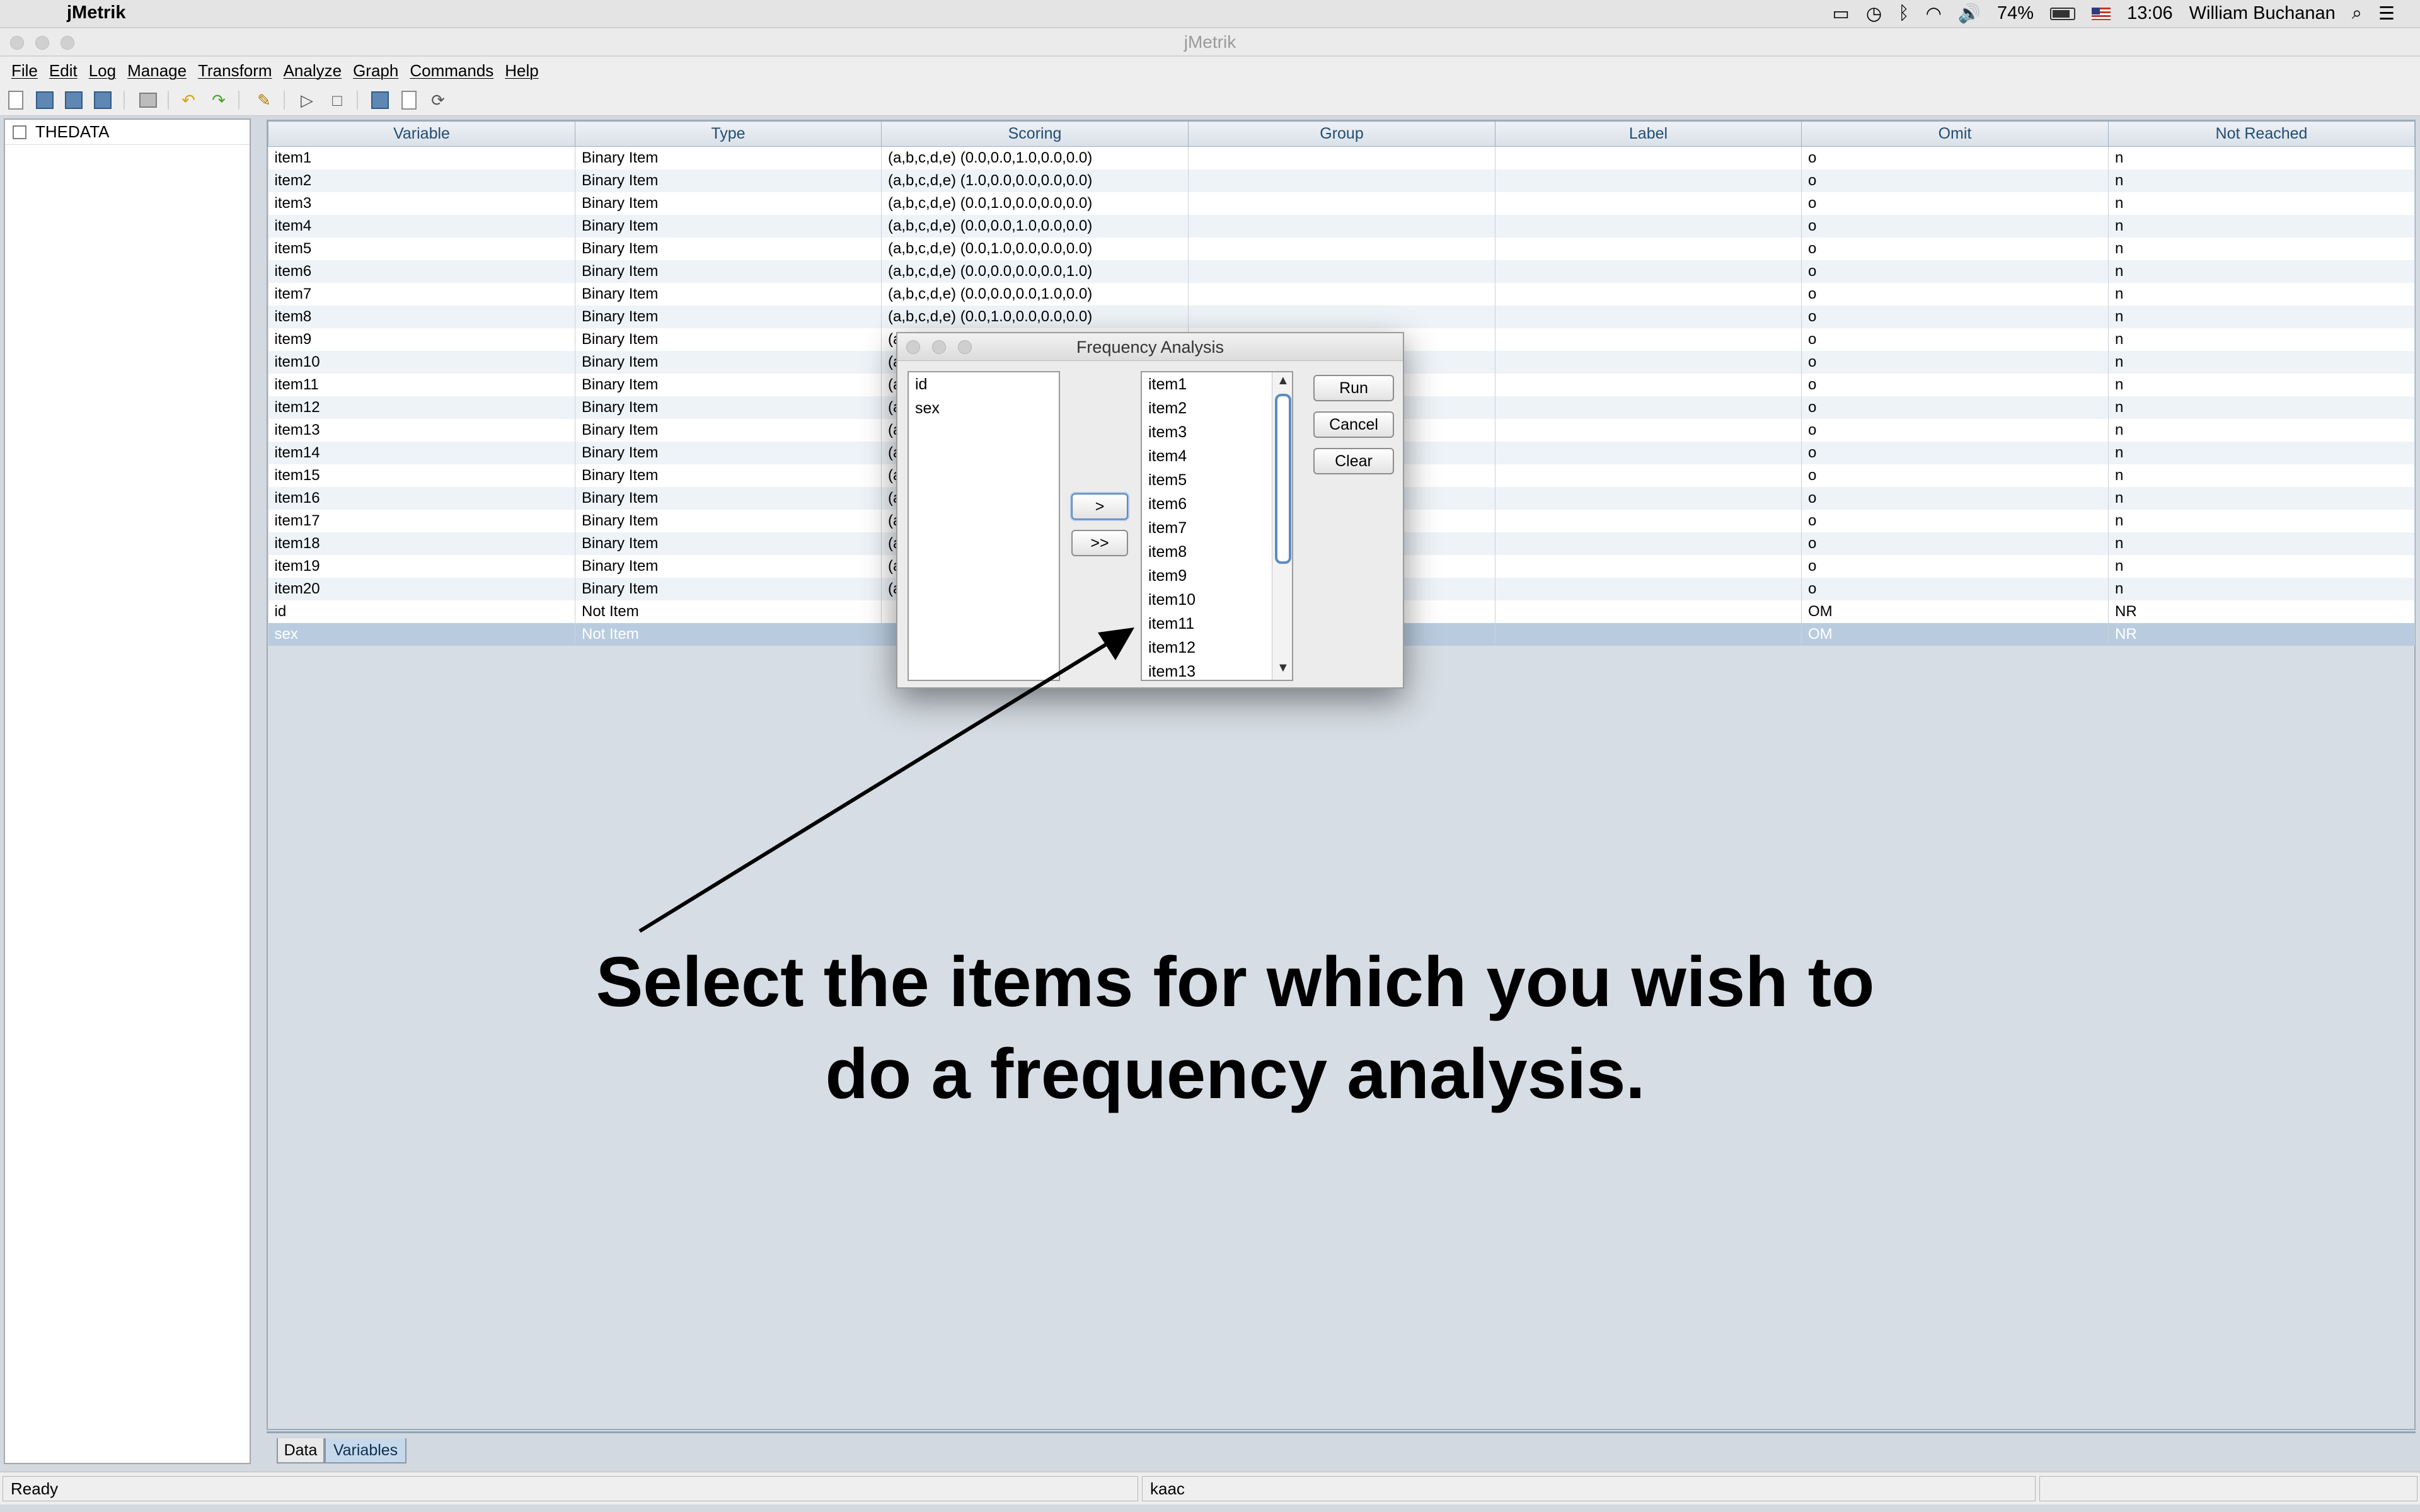 The height and width of the screenshot is (1512, 2420). I want to click on caption-line-1: Select the items for which you wish to, so click(1235, 981).